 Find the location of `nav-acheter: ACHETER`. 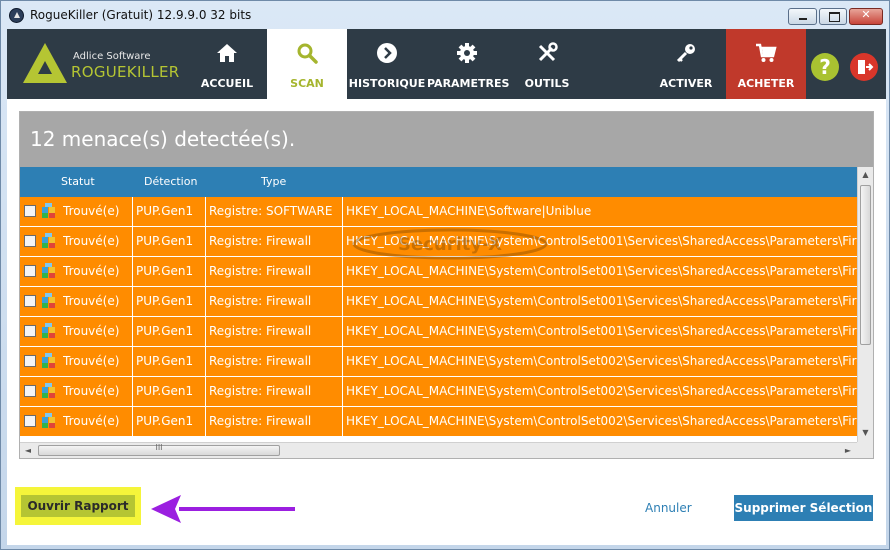

nav-acheter: ACHETER is located at coordinates (766, 64).